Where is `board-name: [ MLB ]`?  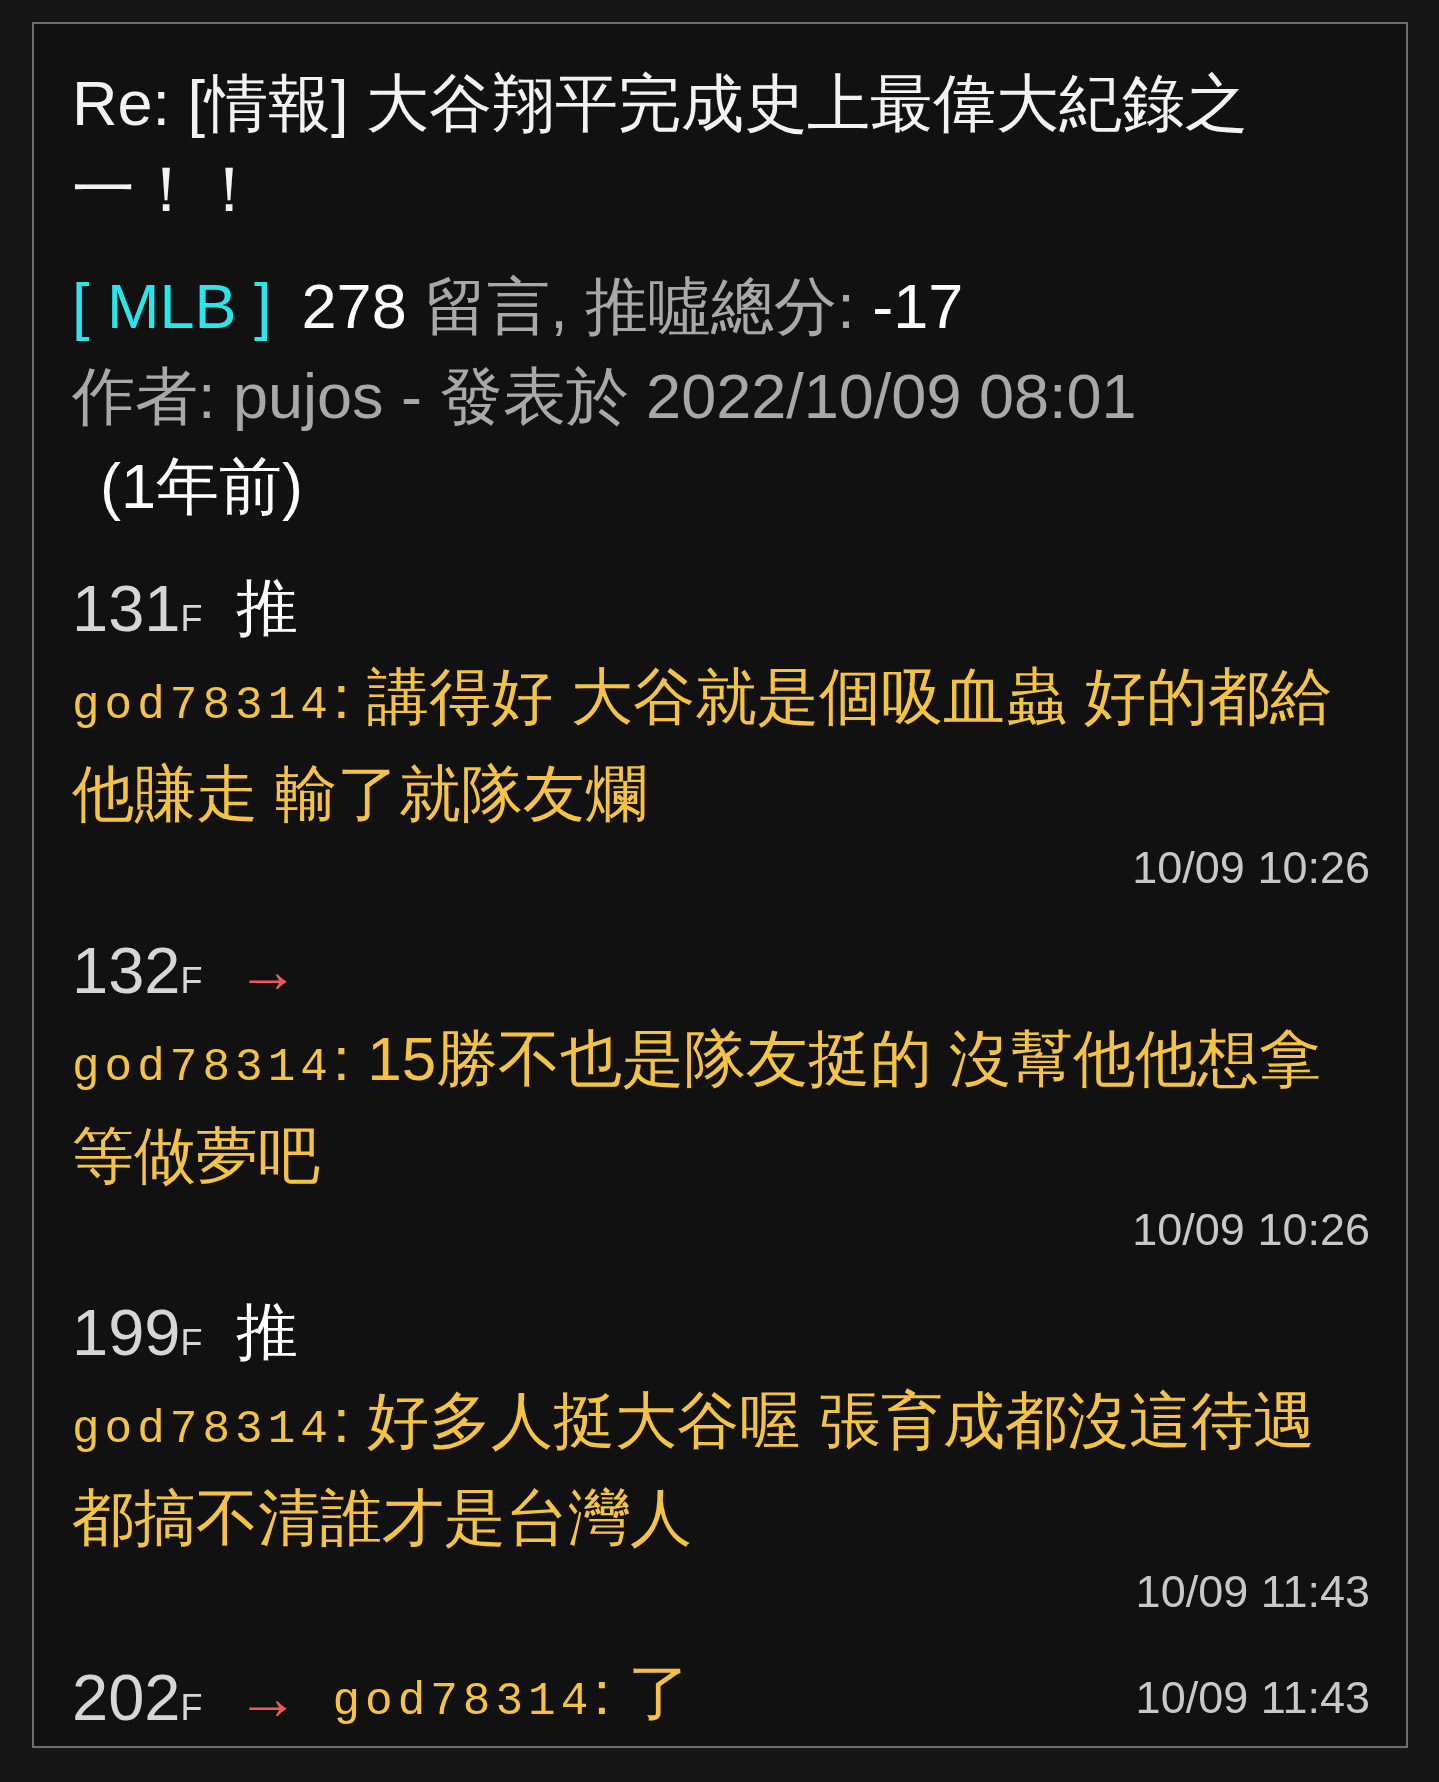
board-name: [ MLB ] is located at coordinates (172, 306).